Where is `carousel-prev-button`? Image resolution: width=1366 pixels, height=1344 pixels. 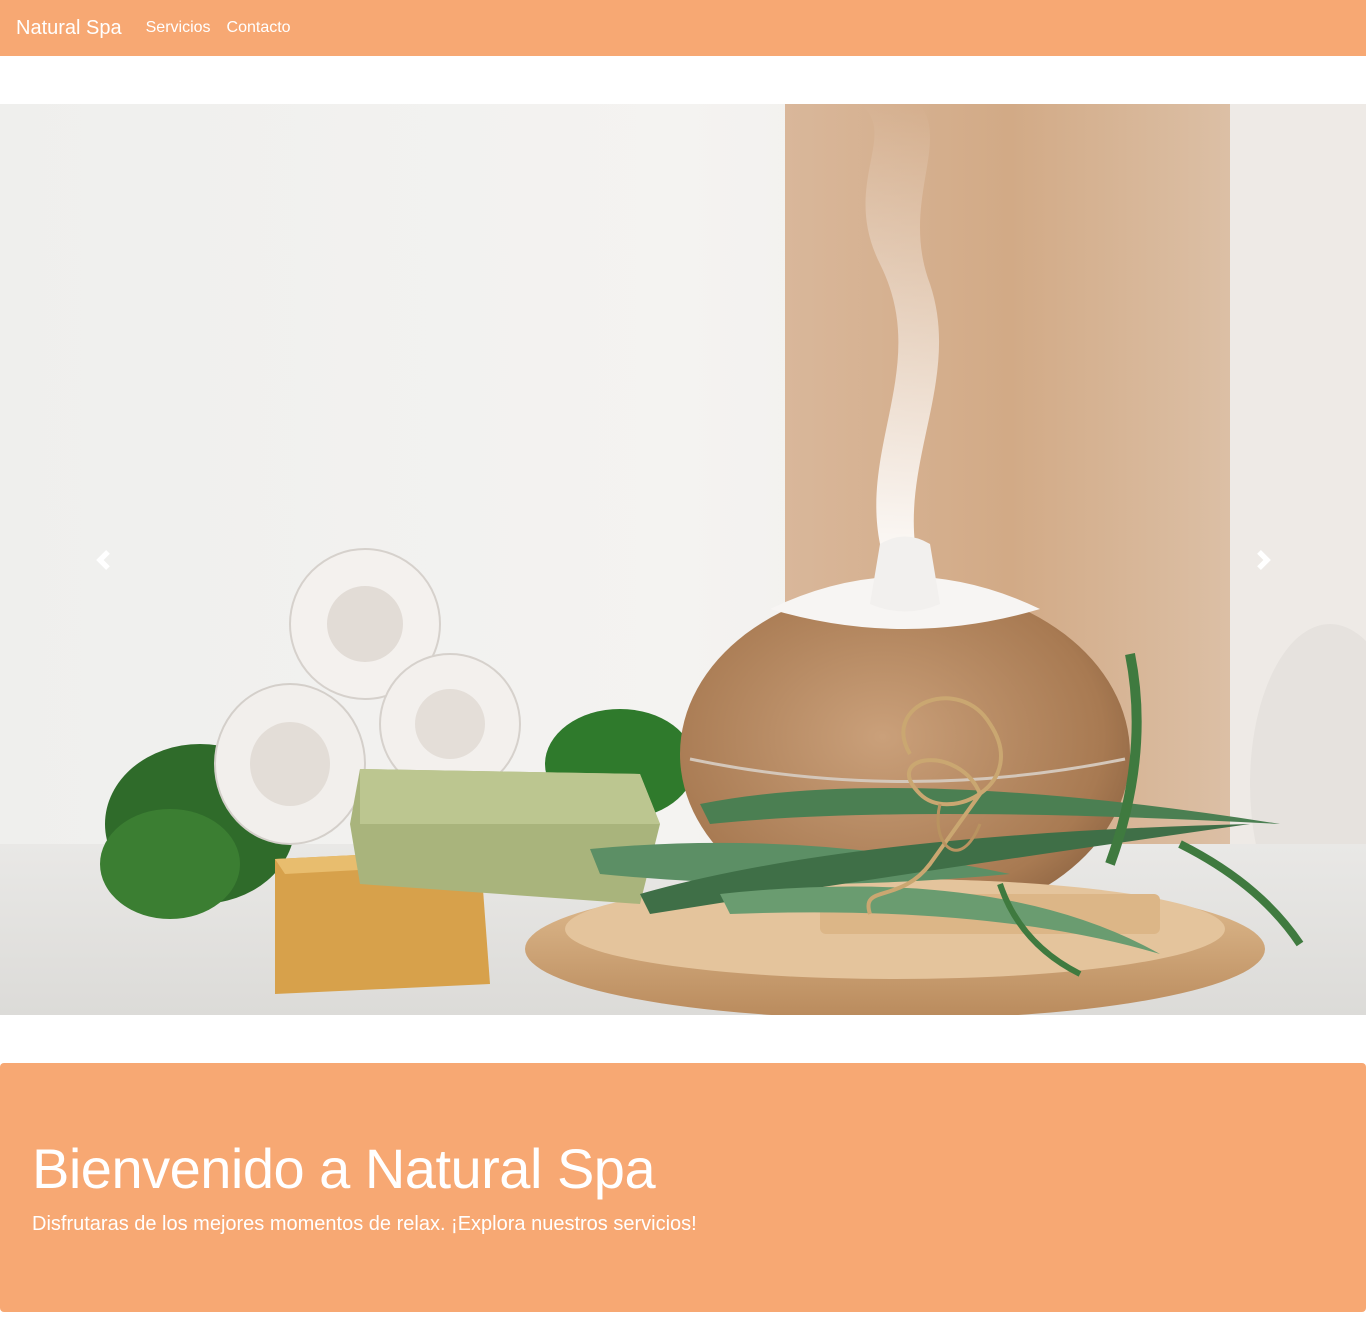
carousel-prev-button is located at coordinates (102, 559).